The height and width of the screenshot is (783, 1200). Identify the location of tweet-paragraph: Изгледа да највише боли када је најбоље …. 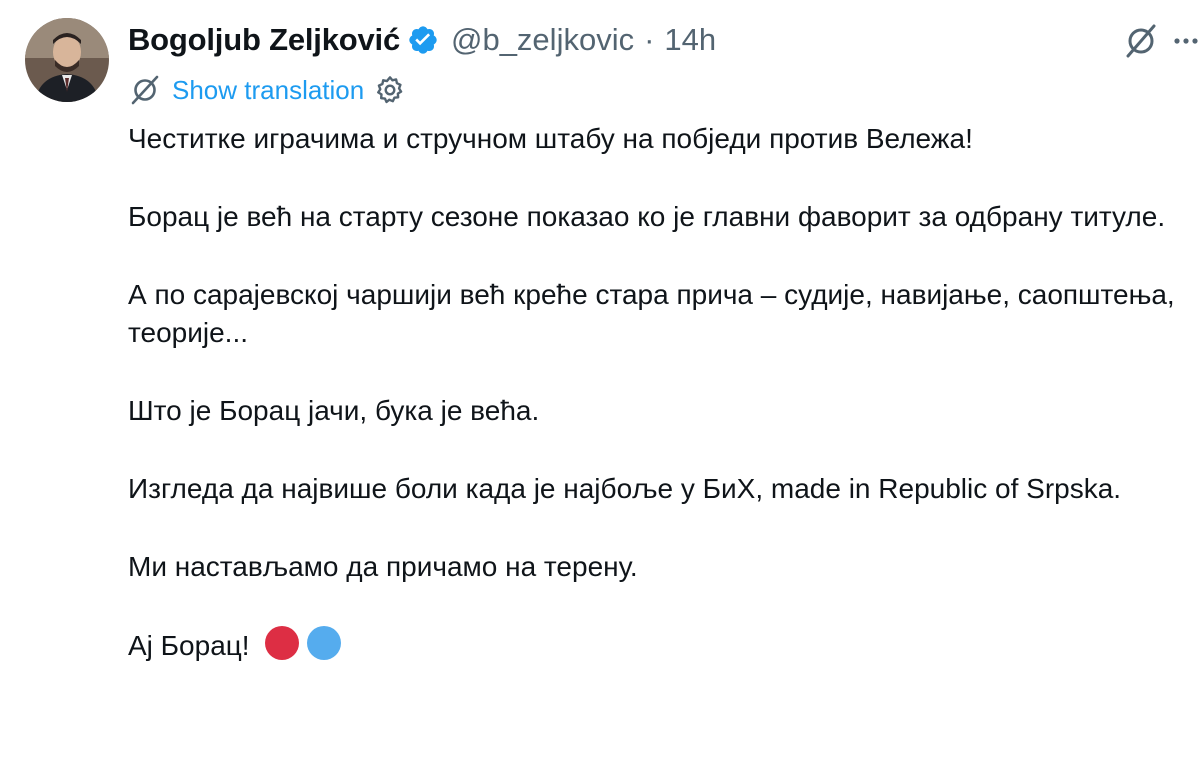
(625, 488).